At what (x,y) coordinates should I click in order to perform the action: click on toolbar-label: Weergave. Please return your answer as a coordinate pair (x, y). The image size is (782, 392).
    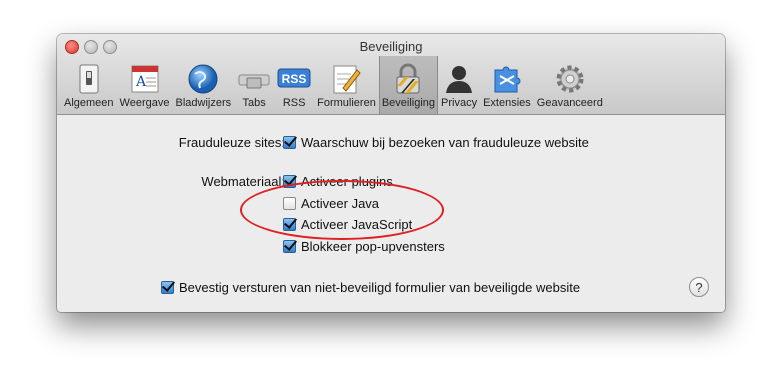
    Looking at the image, I should click on (144, 103).